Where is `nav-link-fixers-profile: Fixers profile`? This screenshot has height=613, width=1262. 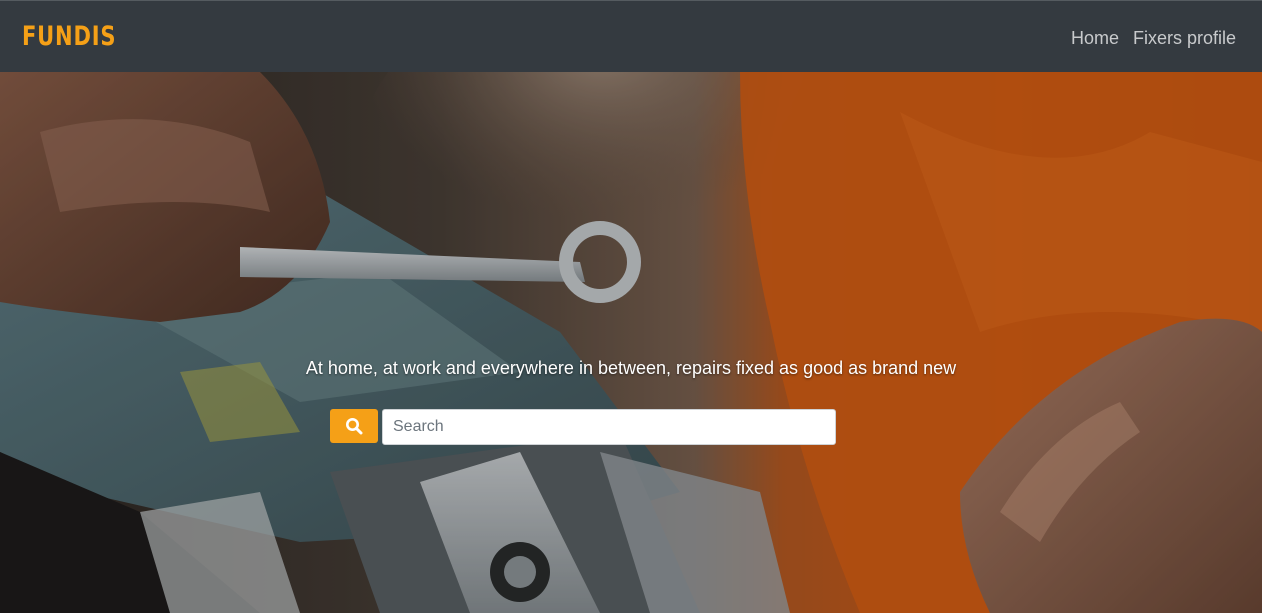
nav-link-fixers-profile: Fixers profile is located at coordinates (1184, 38).